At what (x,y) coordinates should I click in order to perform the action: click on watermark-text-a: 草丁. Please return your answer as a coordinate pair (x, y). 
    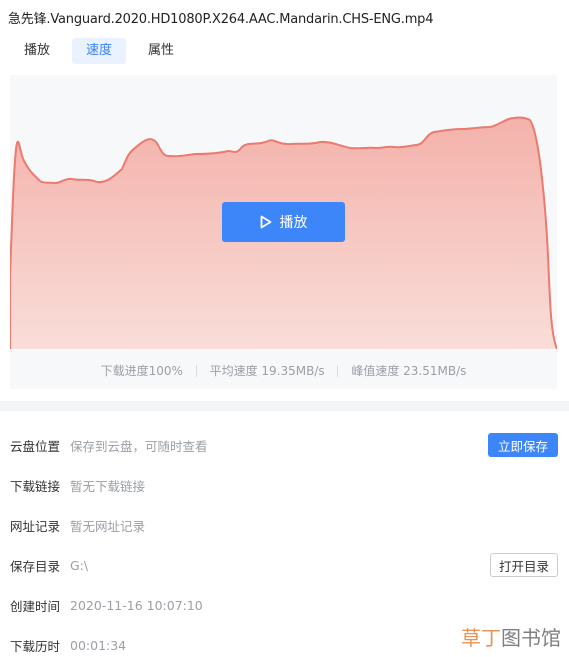
    Looking at the image, I should click on (481, 638).